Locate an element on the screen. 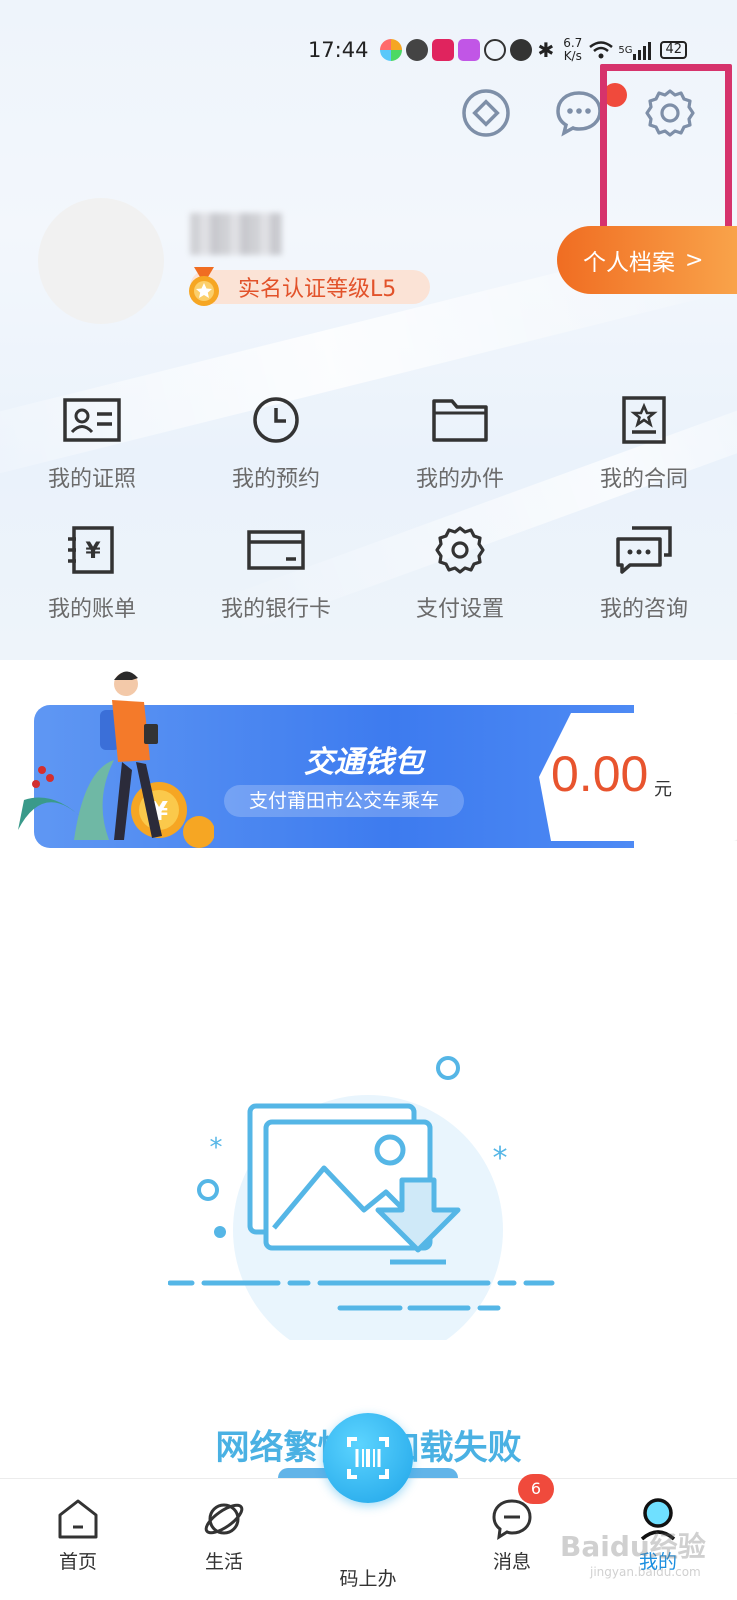  signal-icon is located at coordinates (642, 51).